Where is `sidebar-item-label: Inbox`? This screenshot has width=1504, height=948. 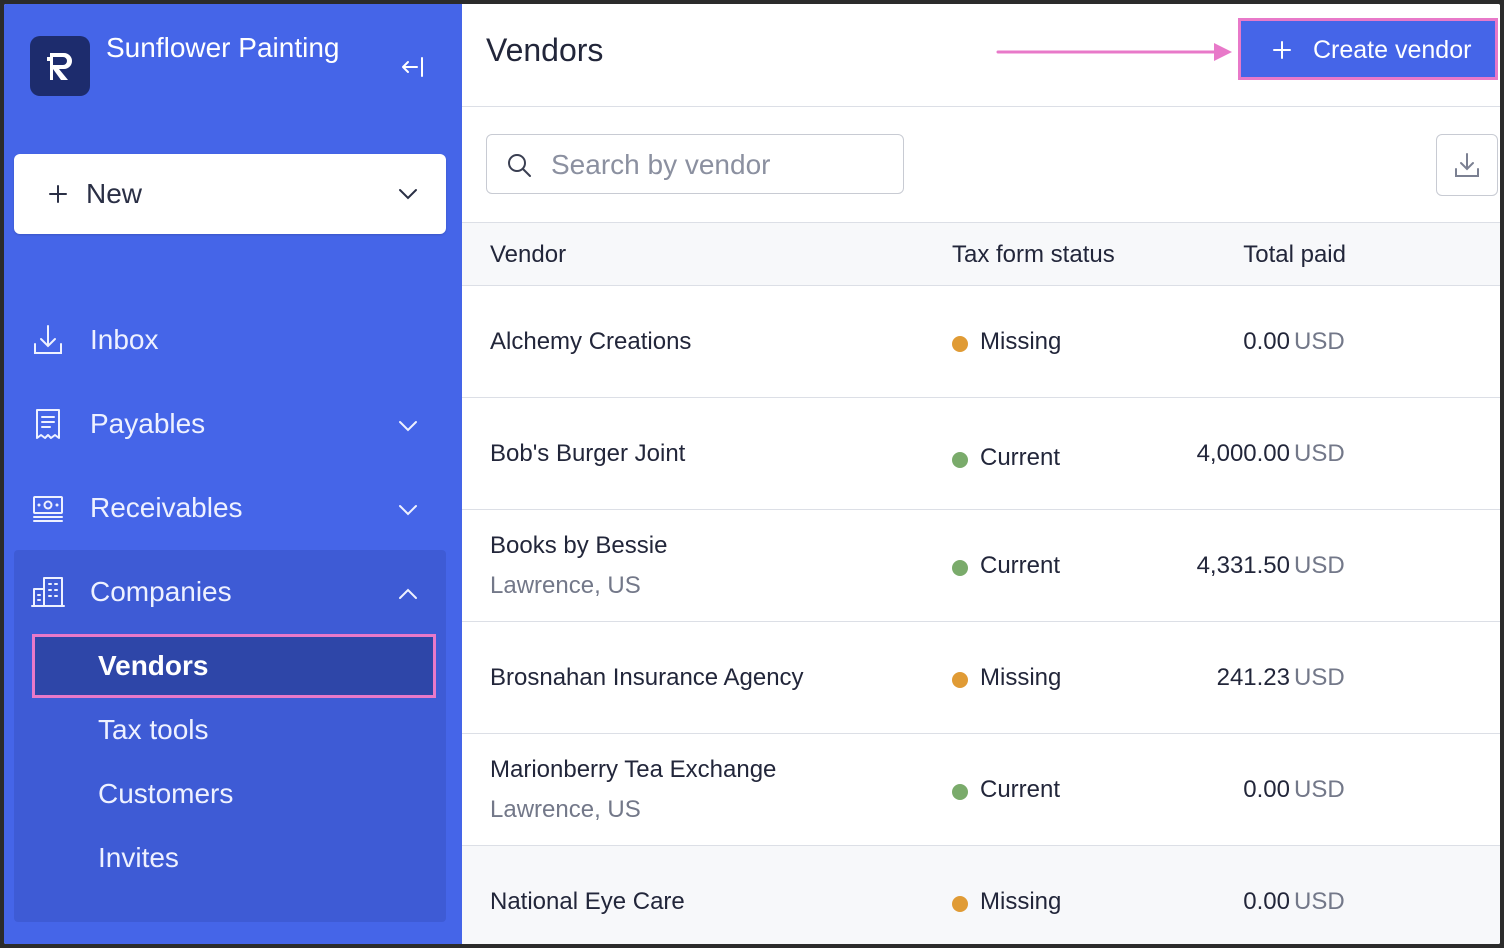 sidebar-item-label: Inbox is located at coordinates (124, 339).